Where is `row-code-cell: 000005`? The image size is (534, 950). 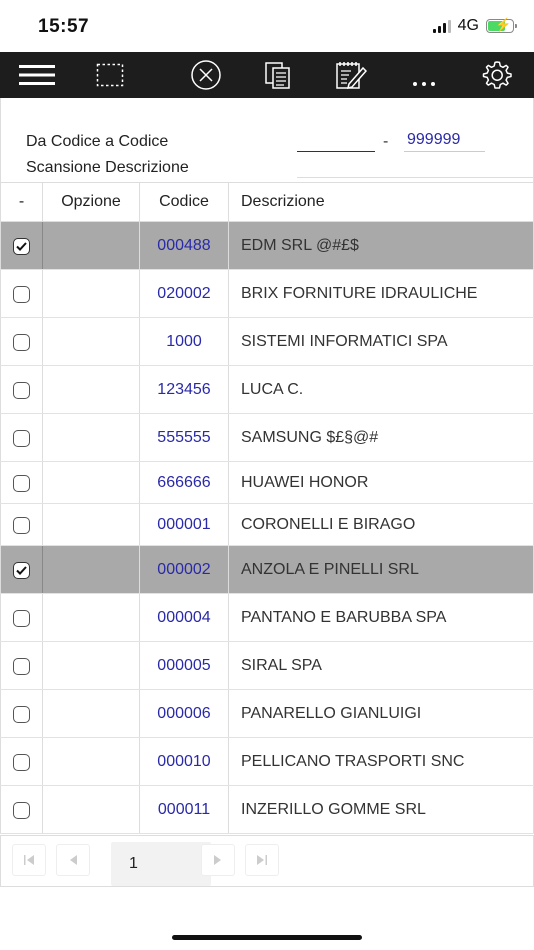
row-code-cell: 000005 is located at coordinates (184, 666).